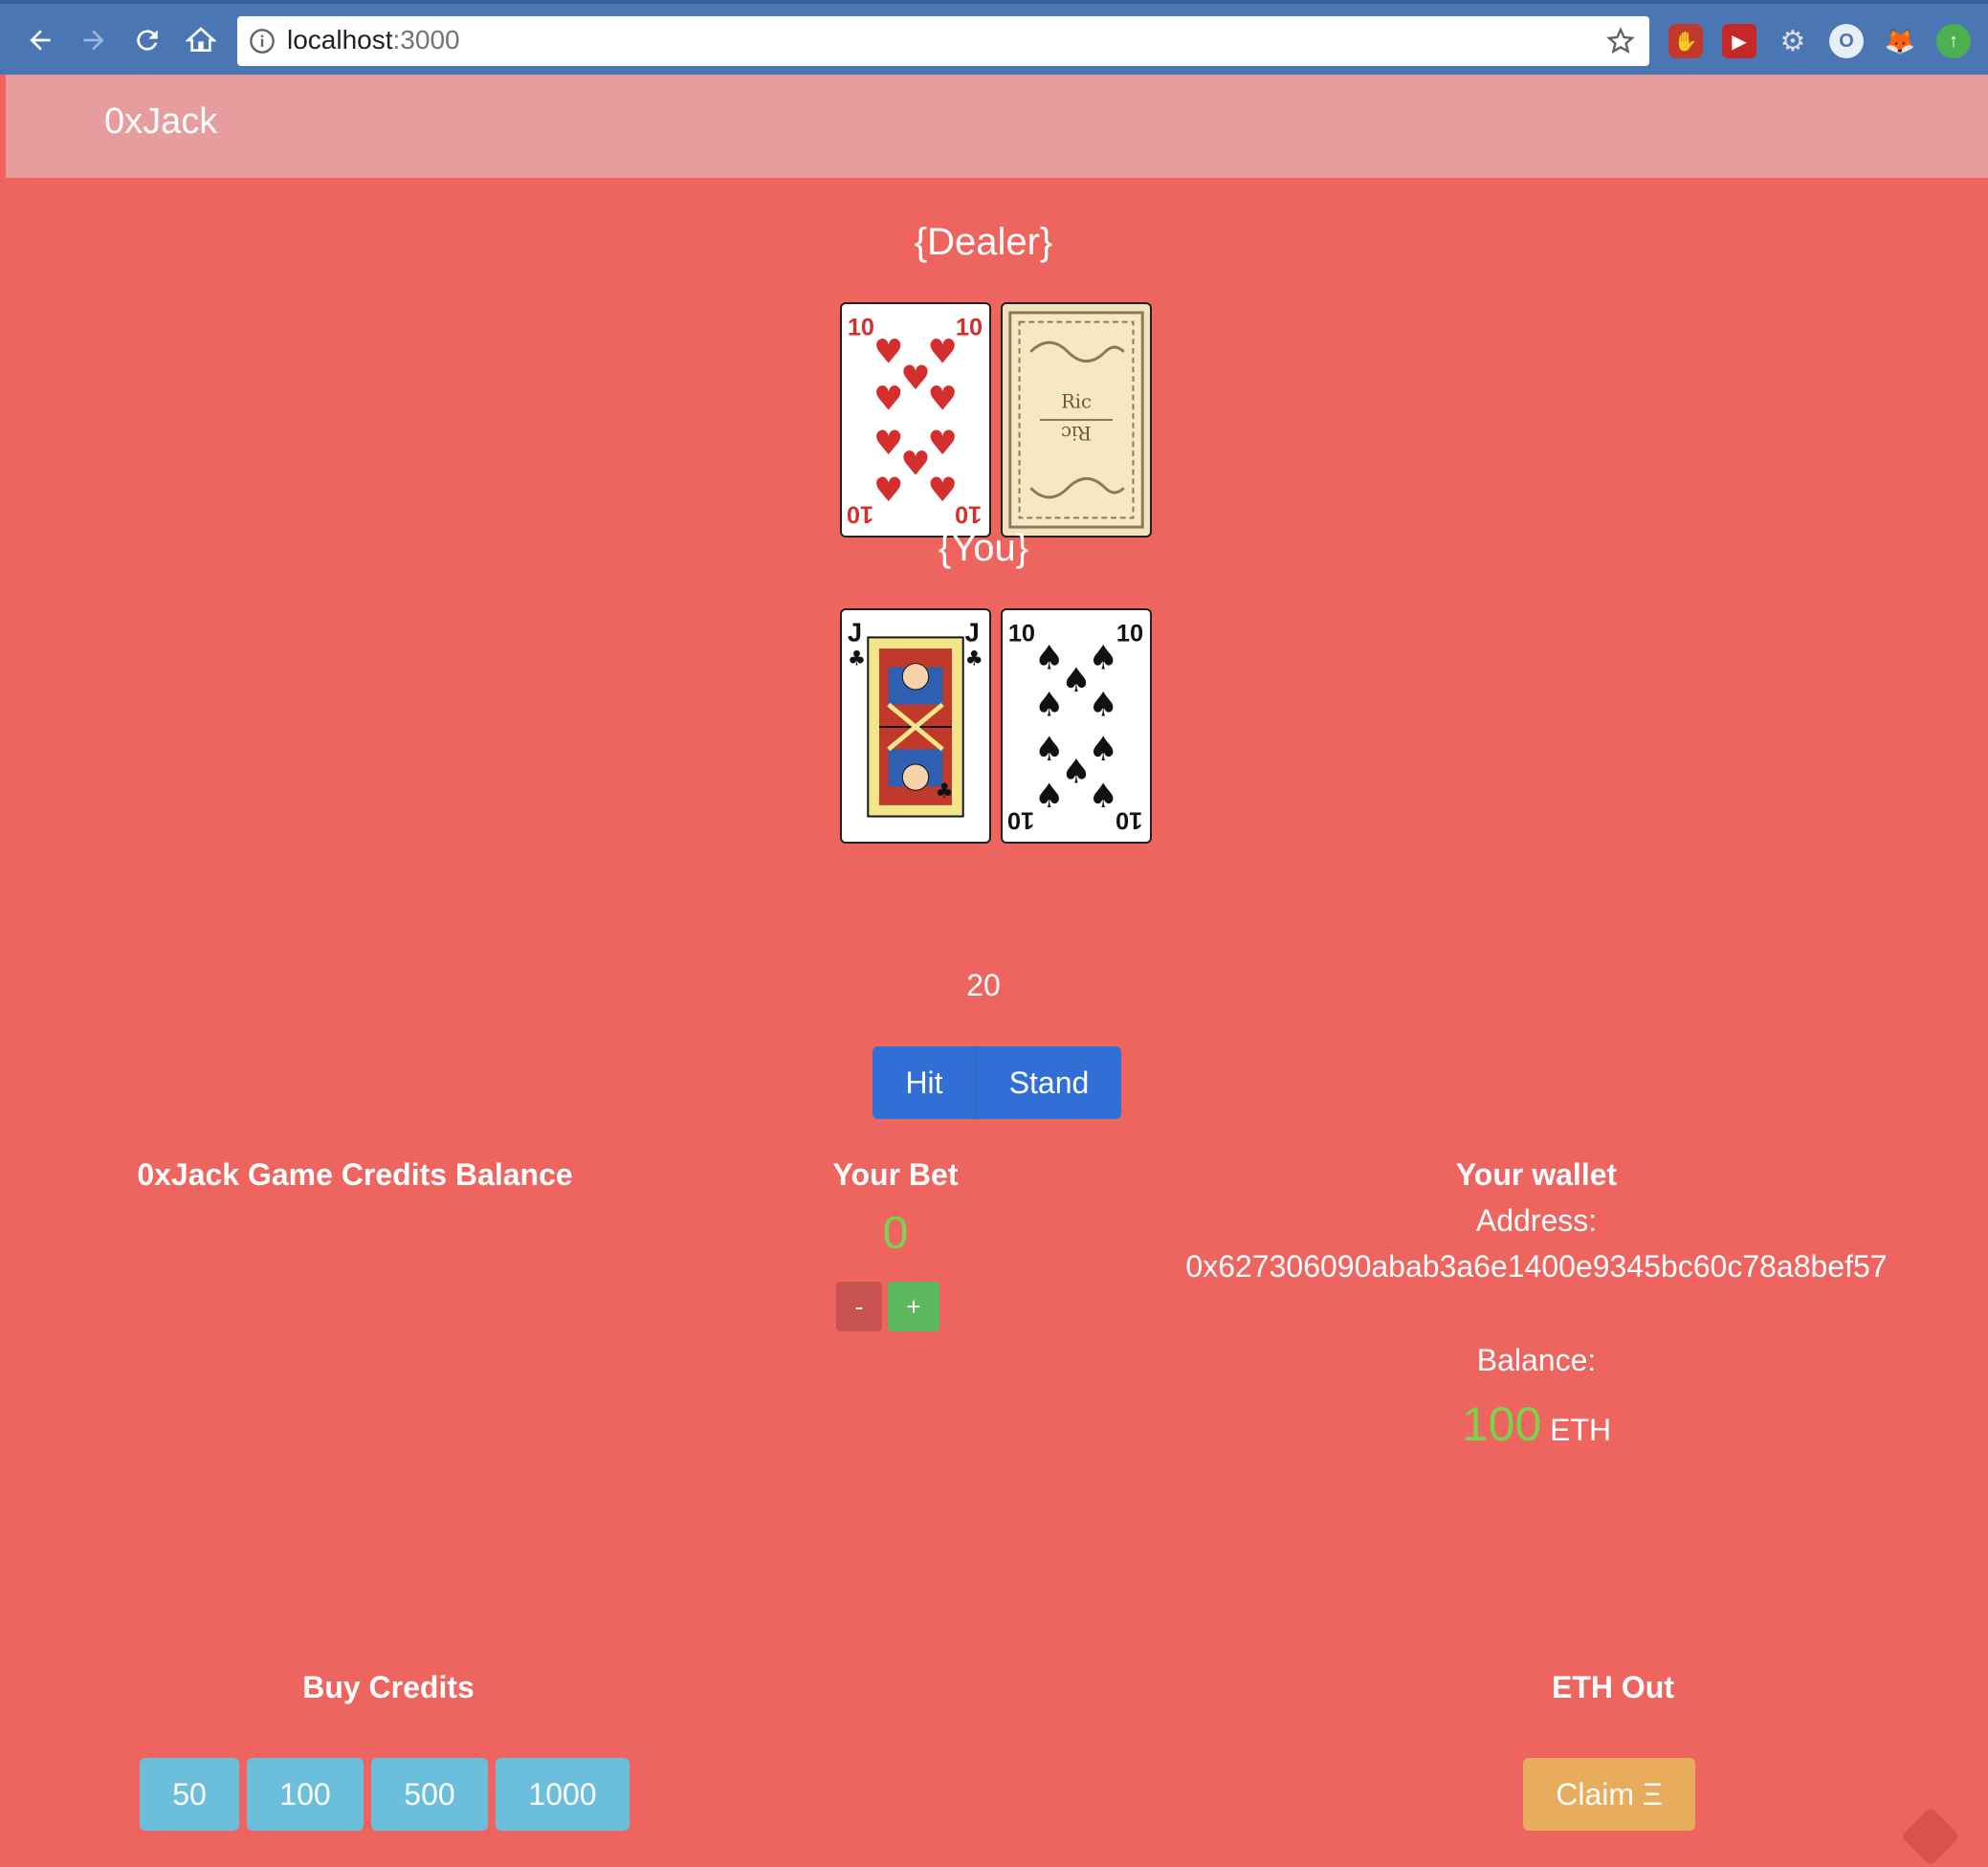 The width and height of the screenshot is (1988, 1867). I want to click on bookmark-star-icon, so click(1620, 41).